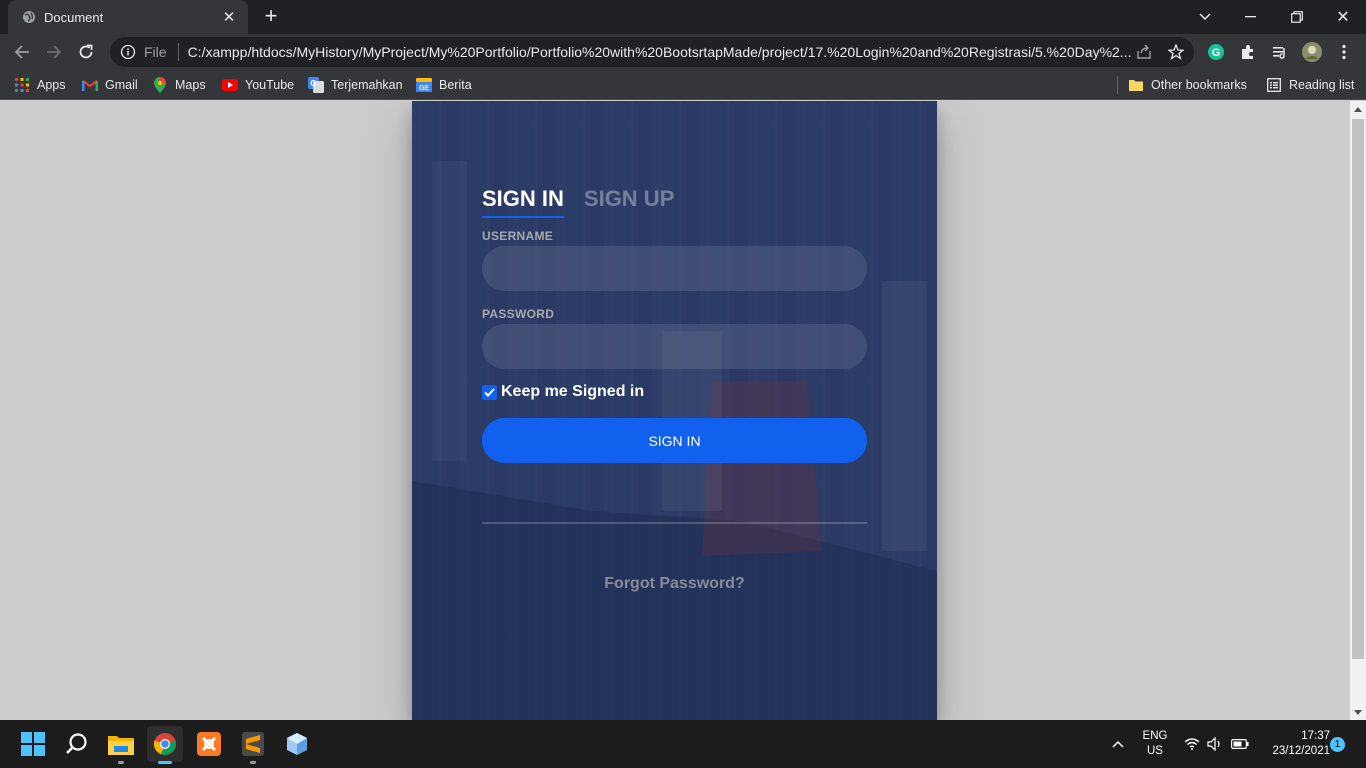 The image size is (1366, 768). What do you see at coordinates (1144, 52) in the screenshot?
I see `share-icon` at bounding box center [1144, 52].